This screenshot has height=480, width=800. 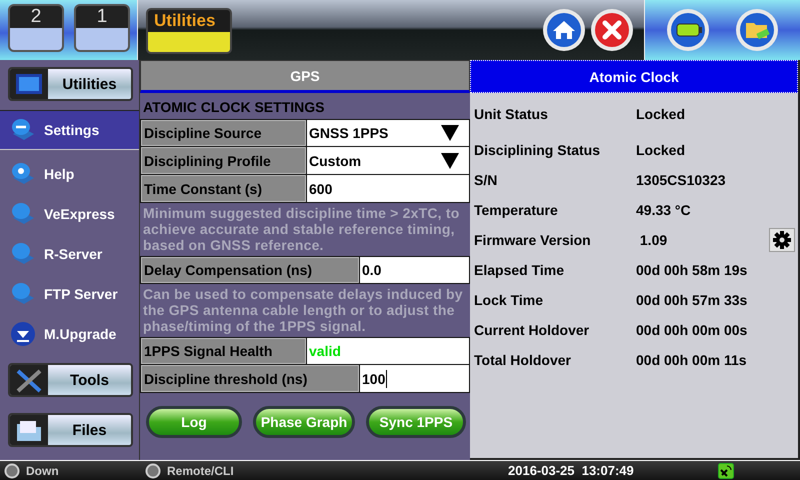 I want to click on dropdown: Custom, so click(x=387, y=160).